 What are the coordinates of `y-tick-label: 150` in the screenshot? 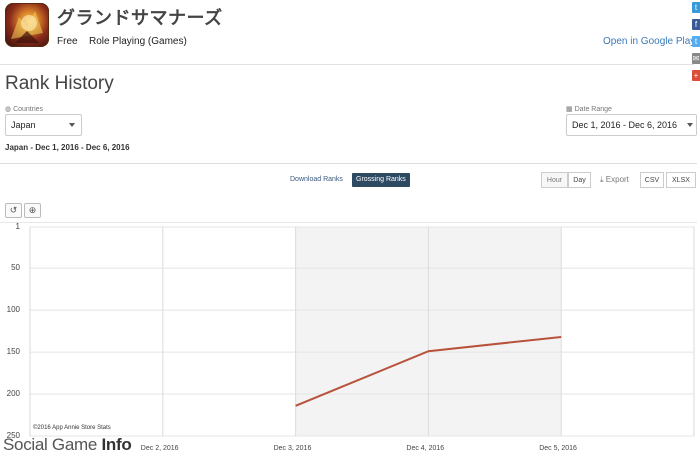 It's located at (13, 352).